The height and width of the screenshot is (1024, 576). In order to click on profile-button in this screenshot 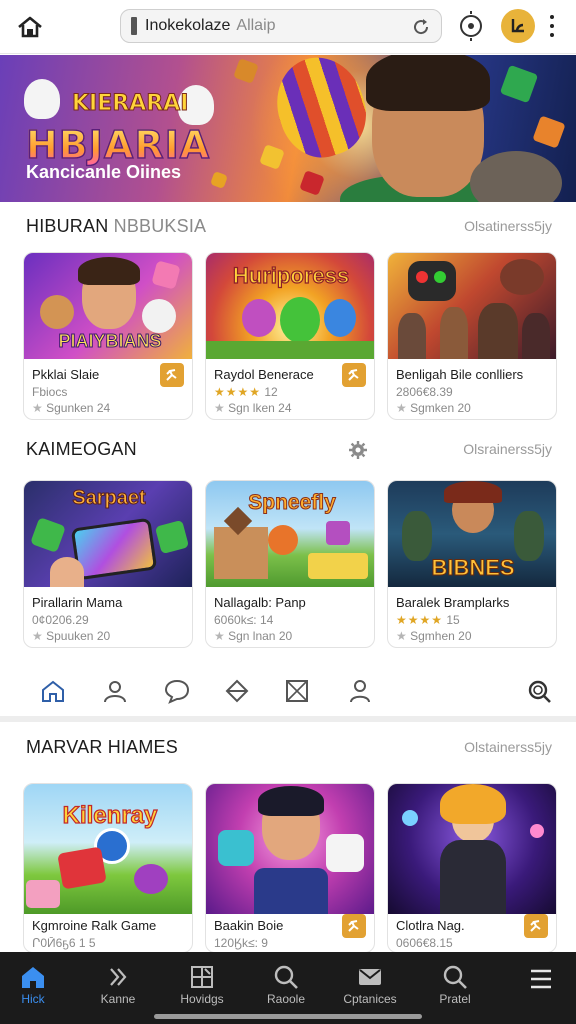, I will do `click(518, 26)`.